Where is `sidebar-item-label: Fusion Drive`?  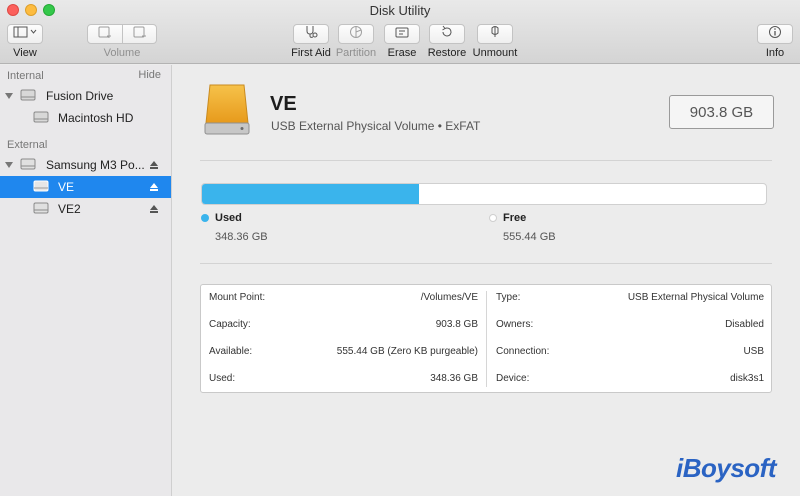
sidebar-item-label: Fusion Drive is located at coordinates (80, 96).